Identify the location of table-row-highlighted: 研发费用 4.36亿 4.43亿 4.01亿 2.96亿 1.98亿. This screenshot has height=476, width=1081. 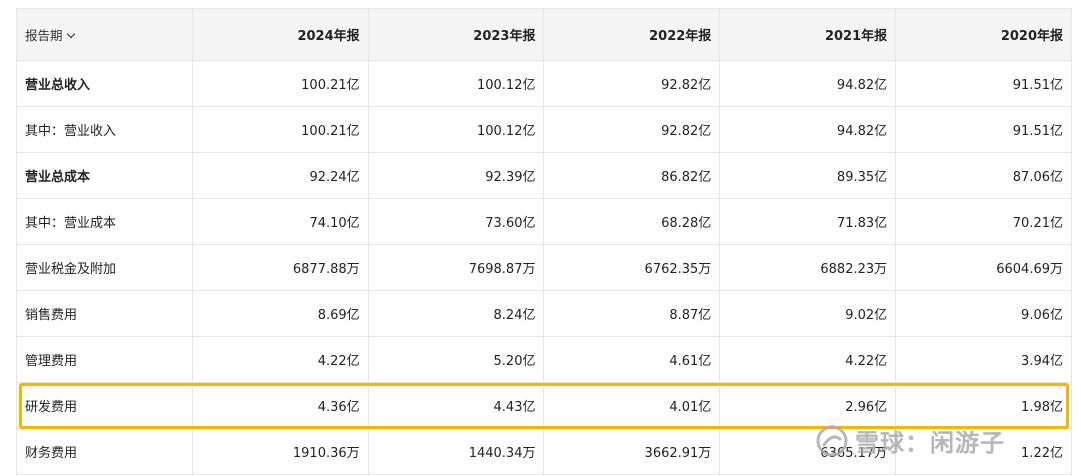
(544, 405).